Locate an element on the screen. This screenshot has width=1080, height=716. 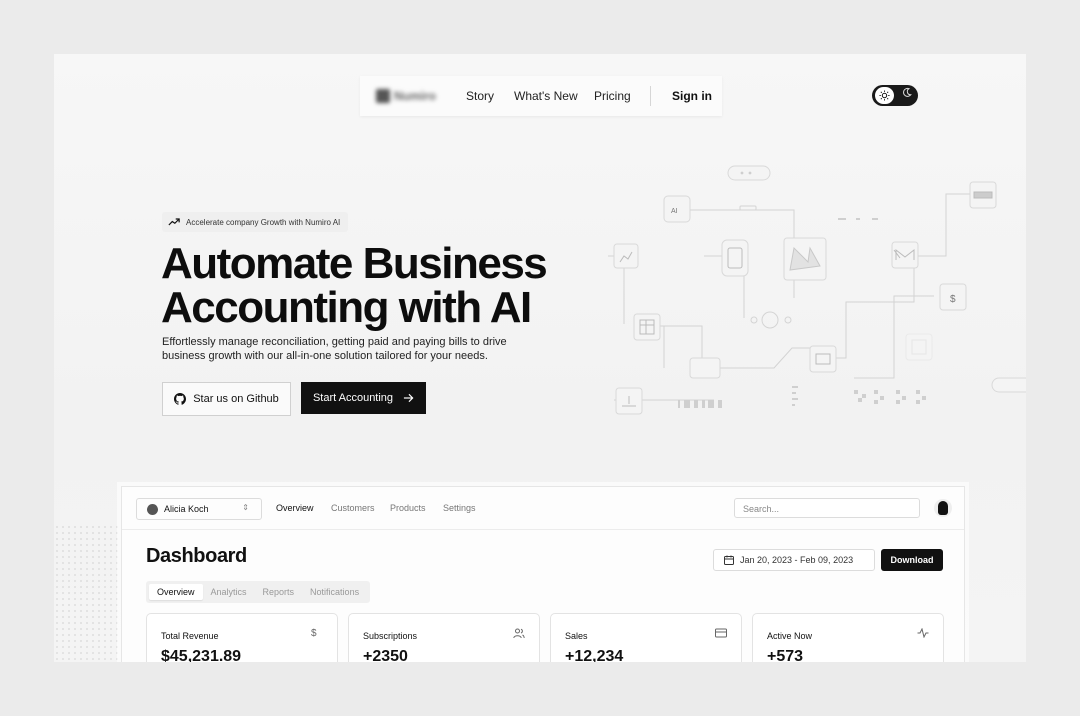
github-icon is located at coordinates (180, 399).